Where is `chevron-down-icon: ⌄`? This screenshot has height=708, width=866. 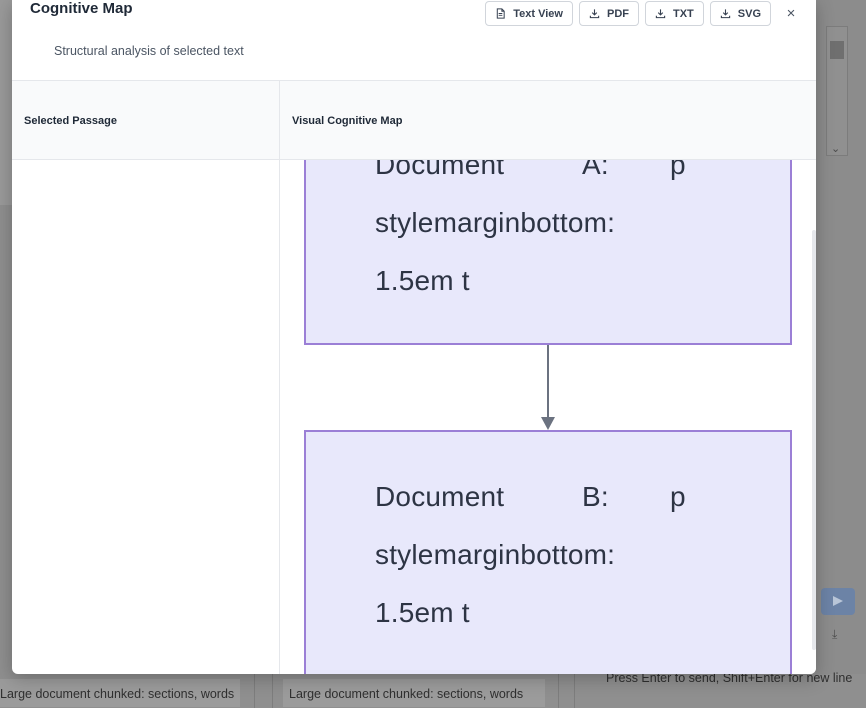
chevron-down-icon: ⌄ is located at coordinates (836, 149).